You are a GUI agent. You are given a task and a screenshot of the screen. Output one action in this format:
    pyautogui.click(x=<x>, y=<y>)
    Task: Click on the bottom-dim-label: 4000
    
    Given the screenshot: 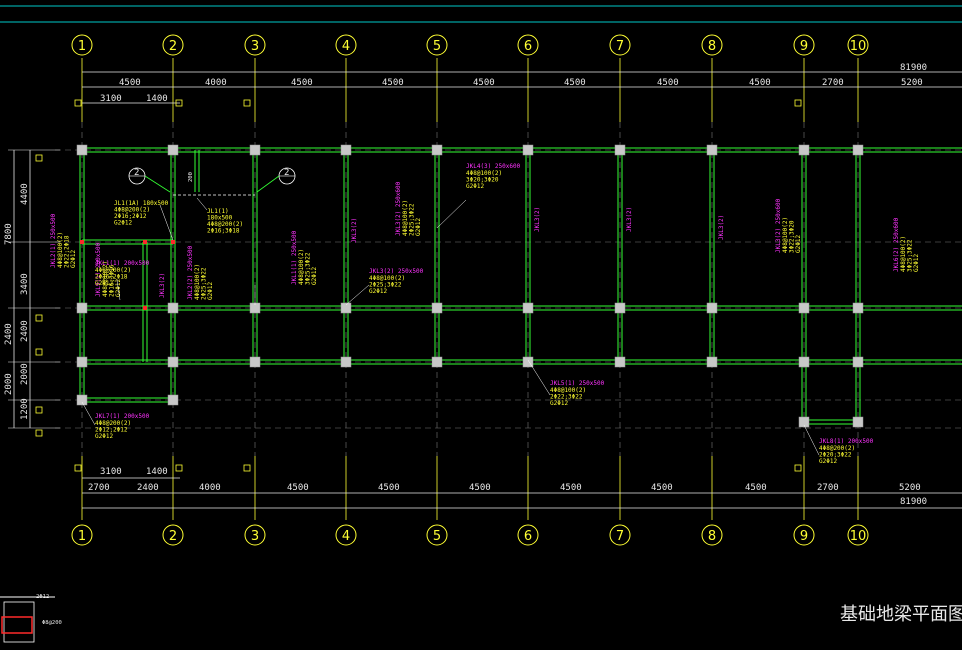 What is the action you would take?
    pyautogui.click(x=210, y=488)
    